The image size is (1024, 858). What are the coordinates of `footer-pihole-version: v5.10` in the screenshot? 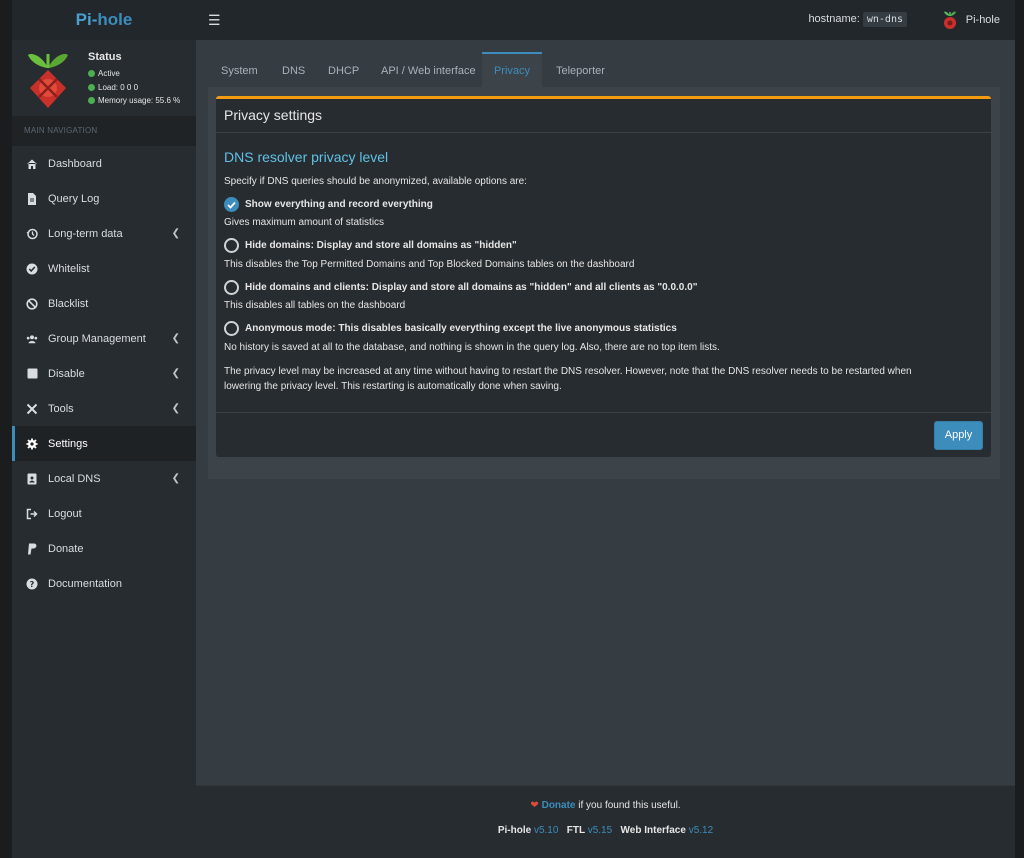 It's located at (546, 830).